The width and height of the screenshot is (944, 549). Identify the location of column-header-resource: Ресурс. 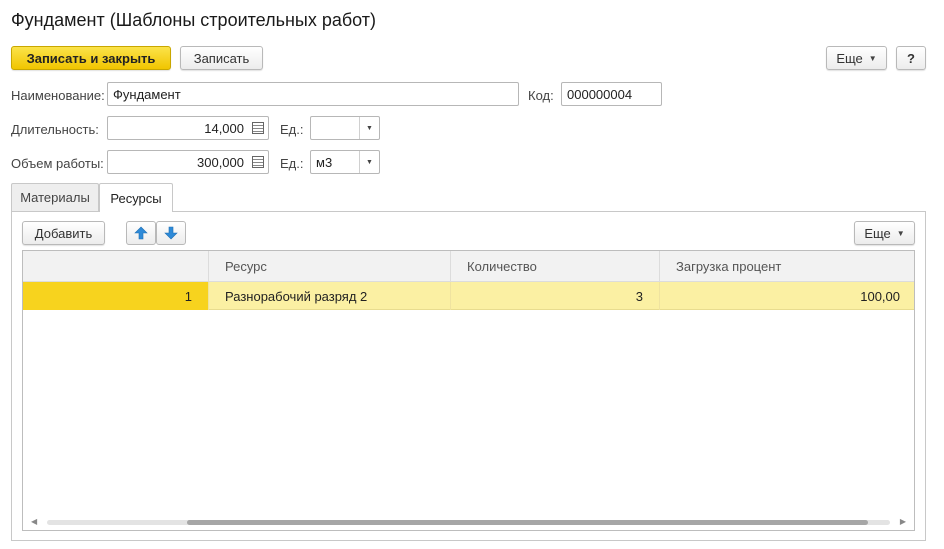
(329, 266).